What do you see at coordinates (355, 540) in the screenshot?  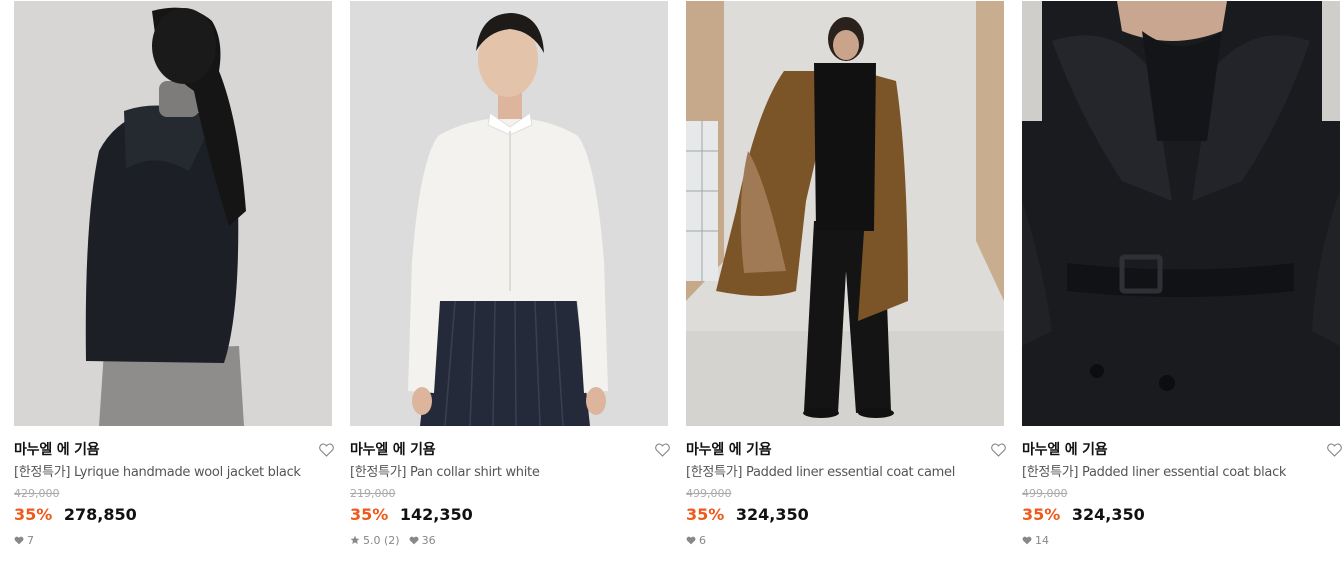 I see `star-icon` at bounding box center [355, 540].